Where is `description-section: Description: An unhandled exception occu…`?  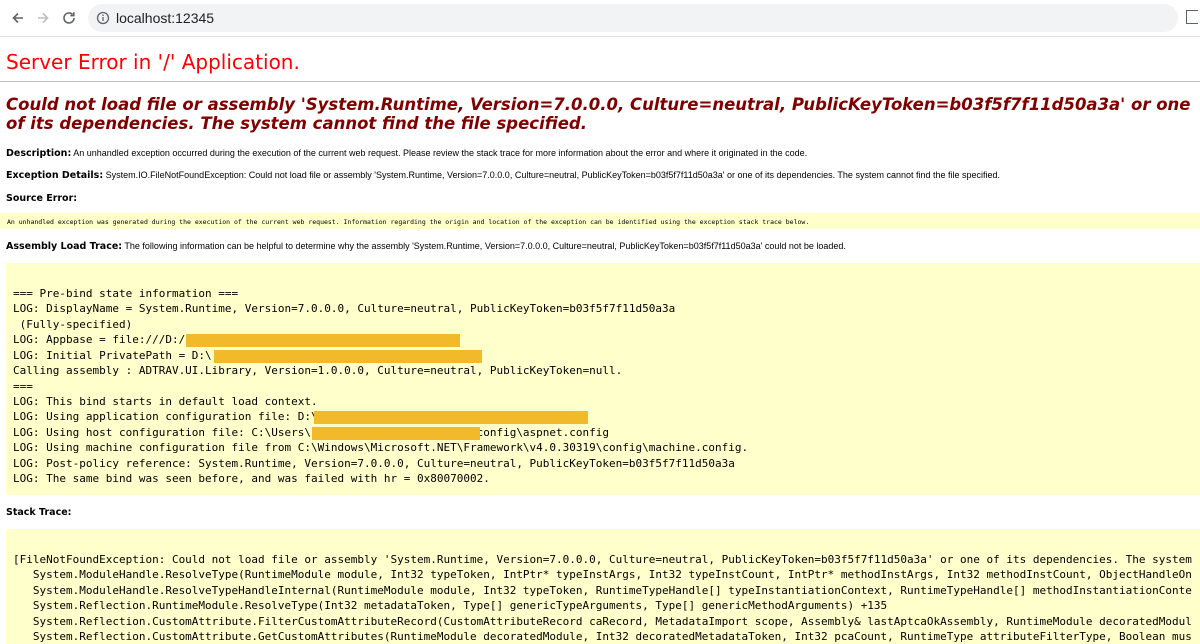
description-section: Description: An unhandled exception occu… is located at coordinates (406, 153).